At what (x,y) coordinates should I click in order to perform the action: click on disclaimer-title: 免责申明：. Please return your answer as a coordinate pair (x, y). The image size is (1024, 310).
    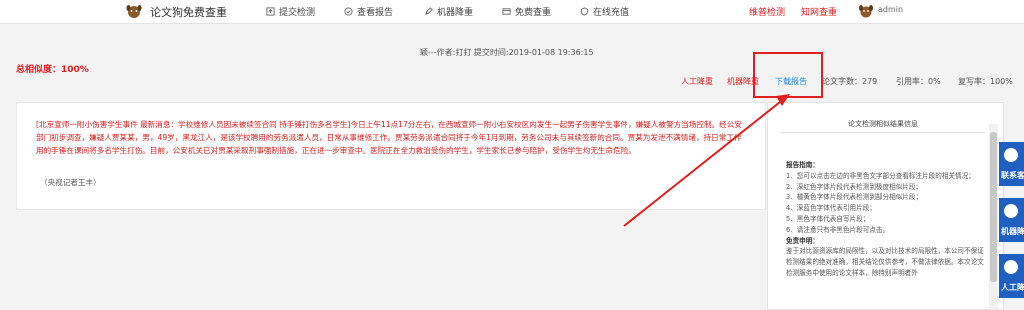
    Looking at the image, I should click on (802, 240).